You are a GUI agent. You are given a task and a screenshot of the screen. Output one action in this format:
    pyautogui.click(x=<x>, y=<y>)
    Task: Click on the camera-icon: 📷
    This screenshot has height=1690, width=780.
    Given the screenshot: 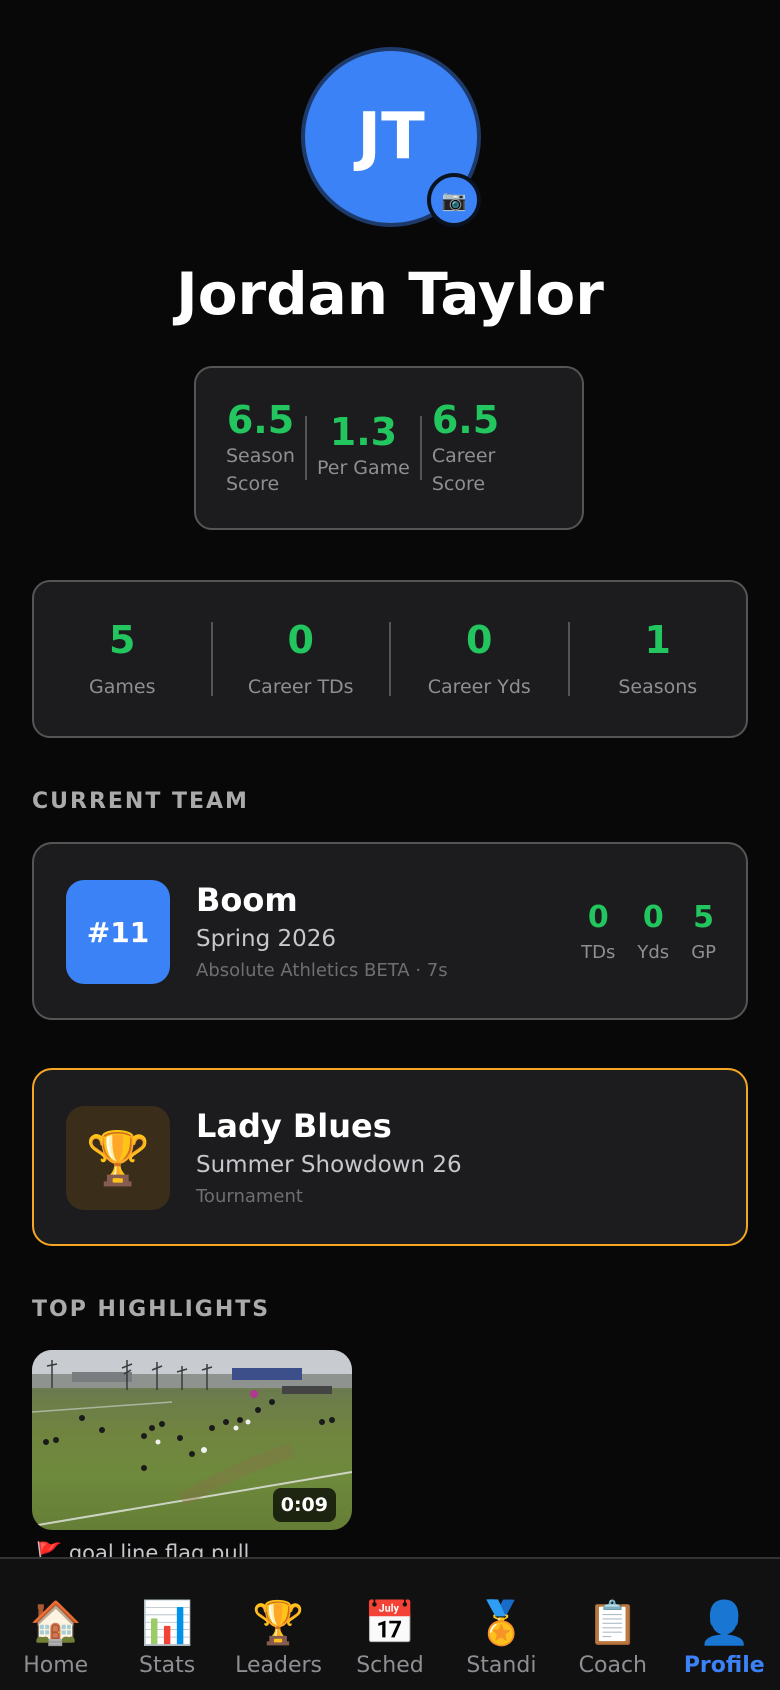 What is the action you would take?
    pyautogui.click(x=454, y=200)
    